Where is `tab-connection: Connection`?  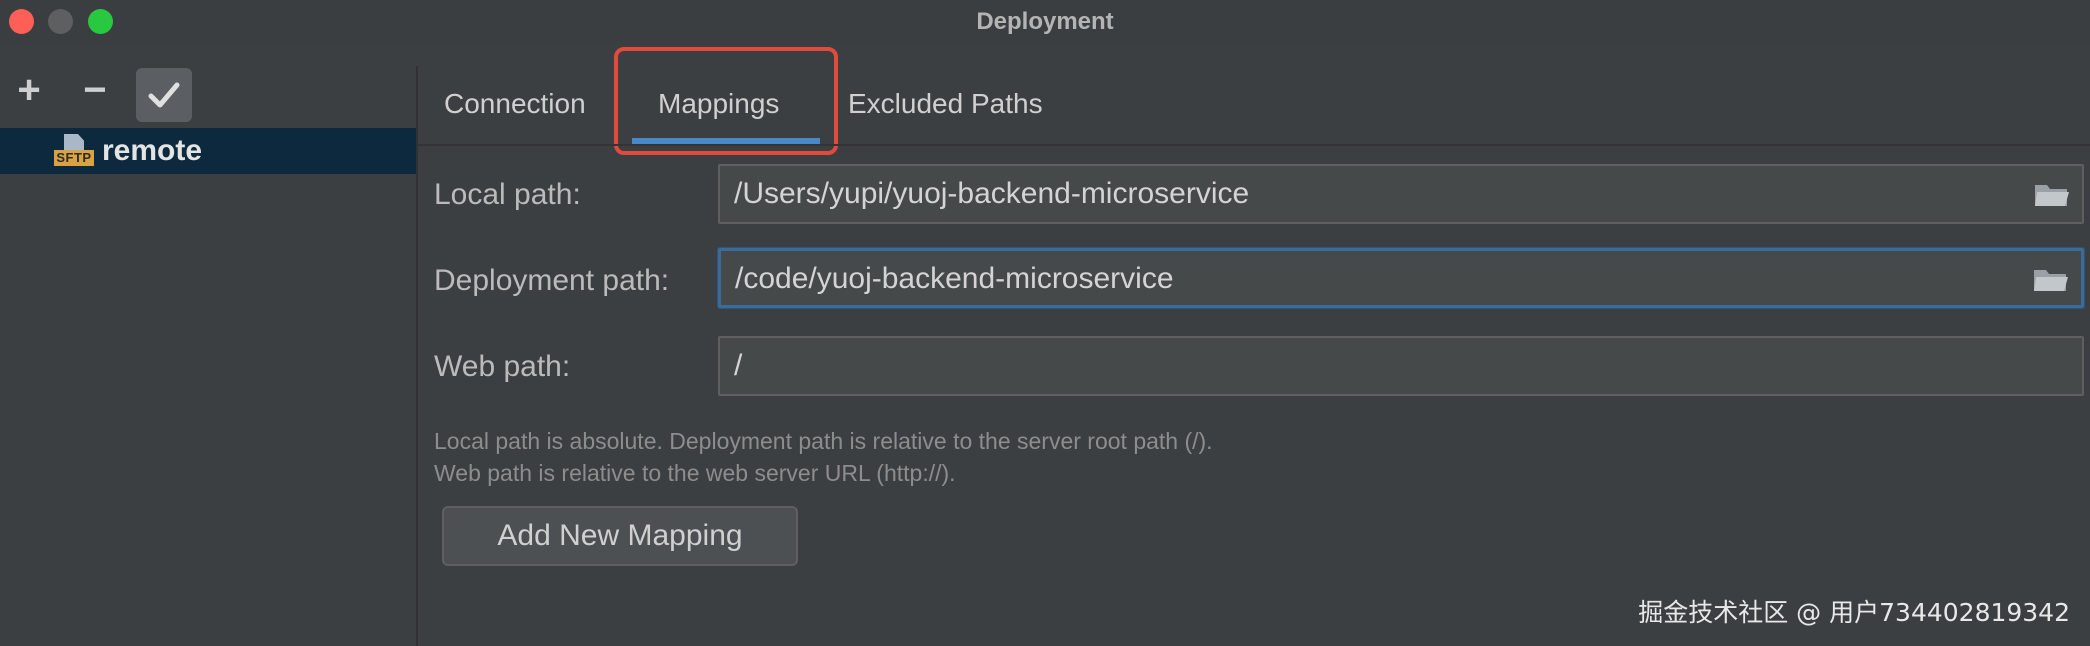
tab-connection: Connection is located at coordinates (515, 104).